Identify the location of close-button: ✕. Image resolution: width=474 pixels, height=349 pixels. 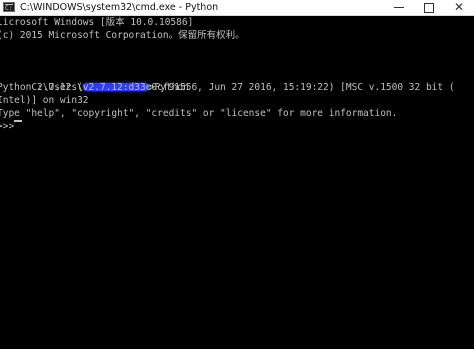
(459, 7).